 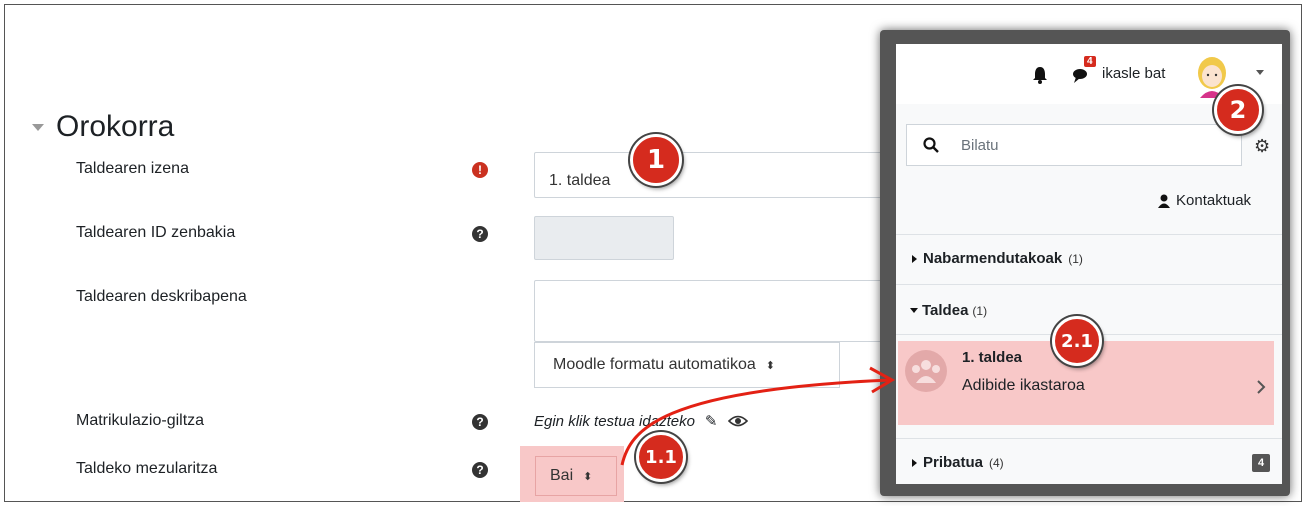 I want to click on section-group: Taldea (1), so click(x=948, y=310).